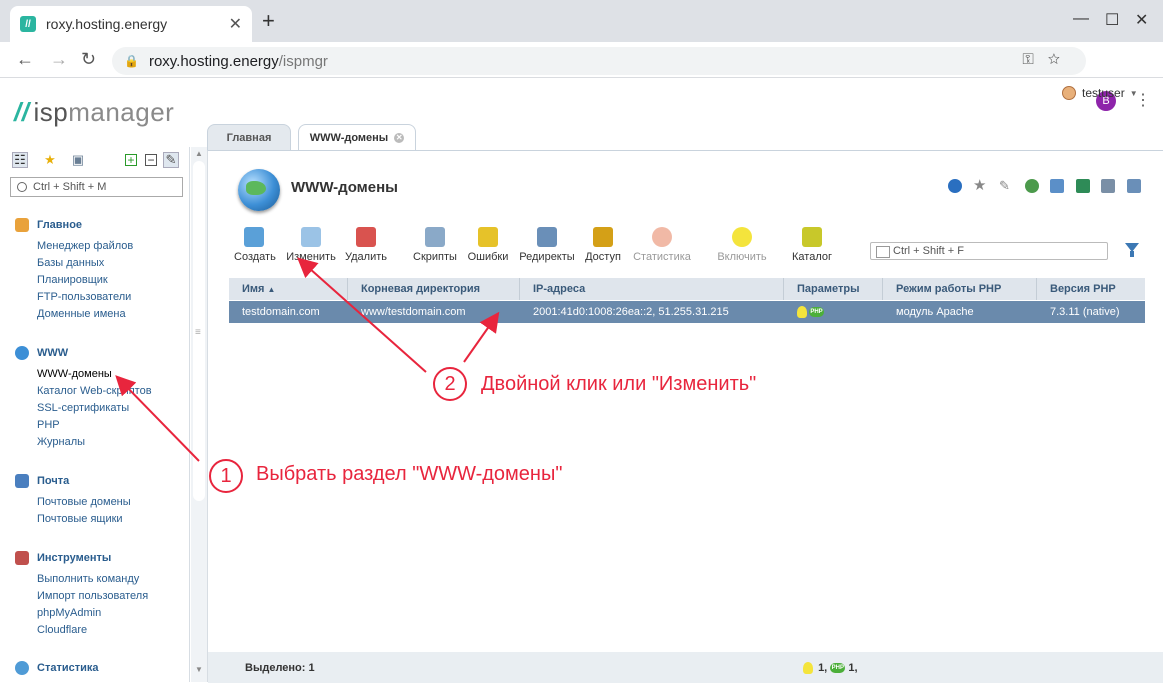 The width and height of the screenshot is (1163, 683). What do you see at coordinates (111, 596) in the screenshot?
I see `menu-item: Импорт пользователя` at bounding box center [111, 596].